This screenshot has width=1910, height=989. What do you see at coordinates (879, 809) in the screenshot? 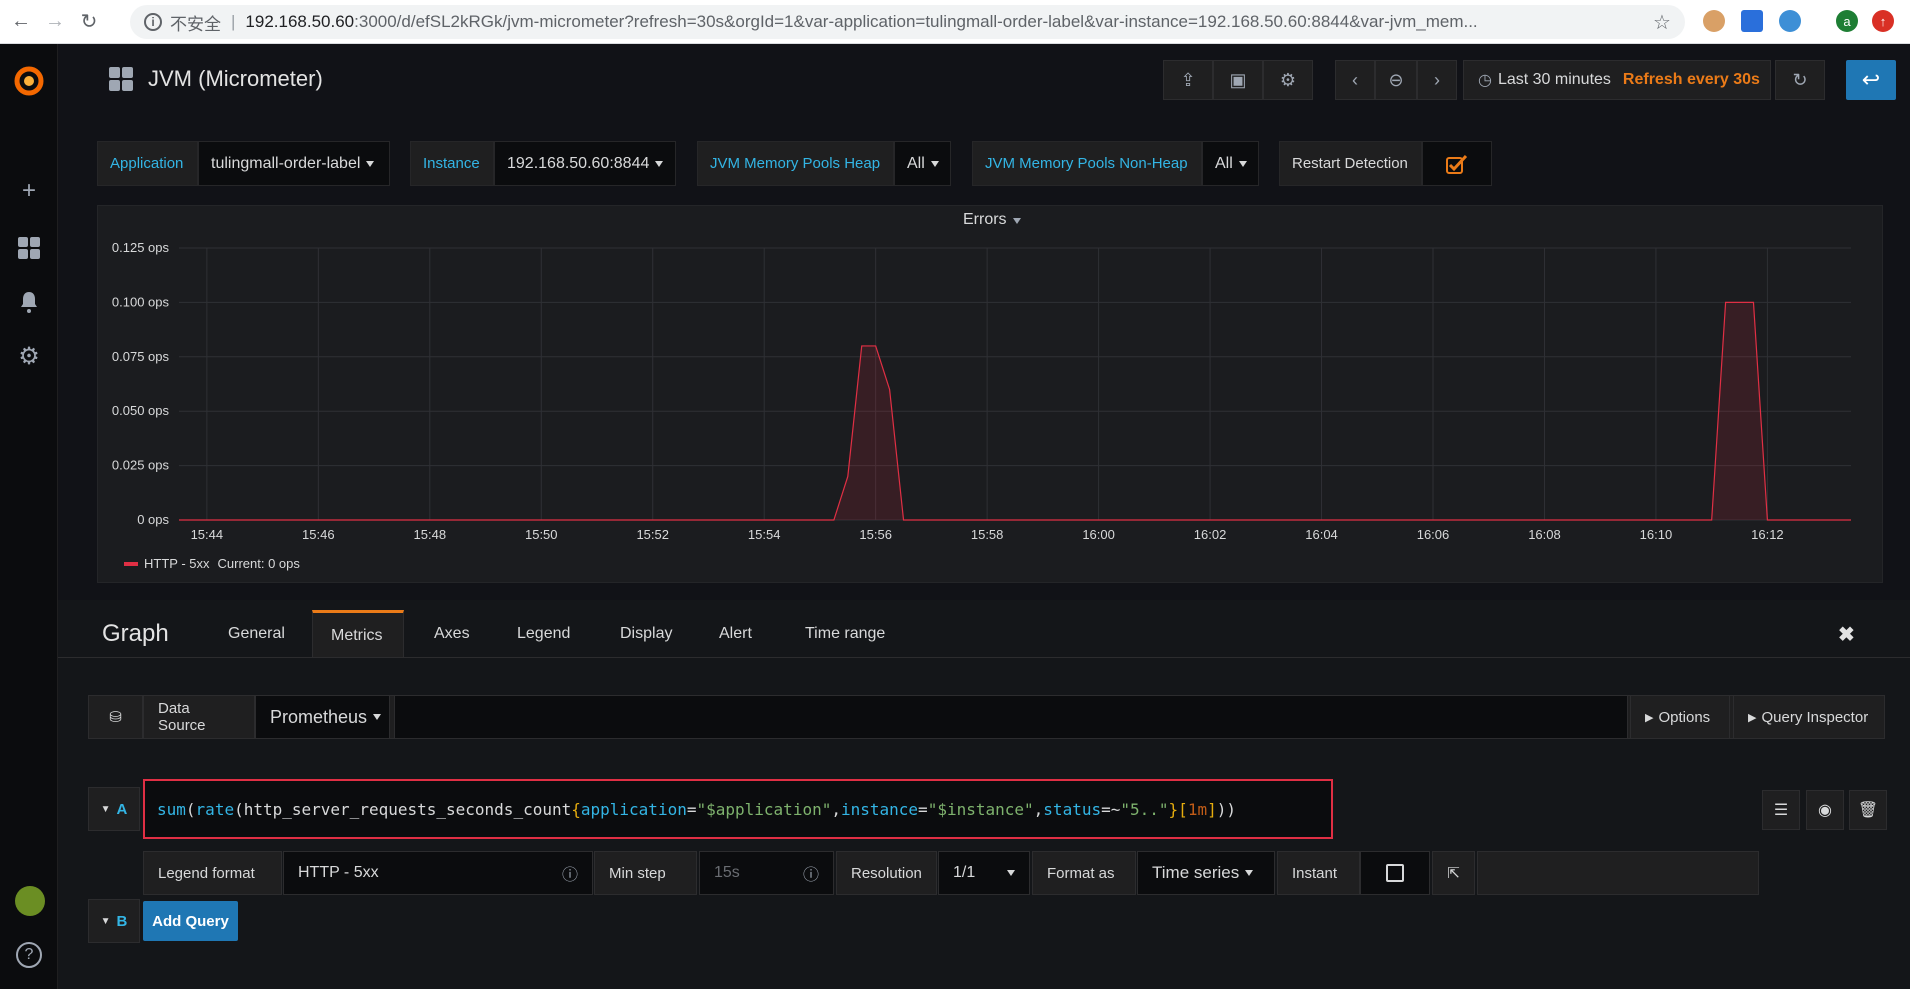
I see `query-token: instance` at bounding box center [879, 809].